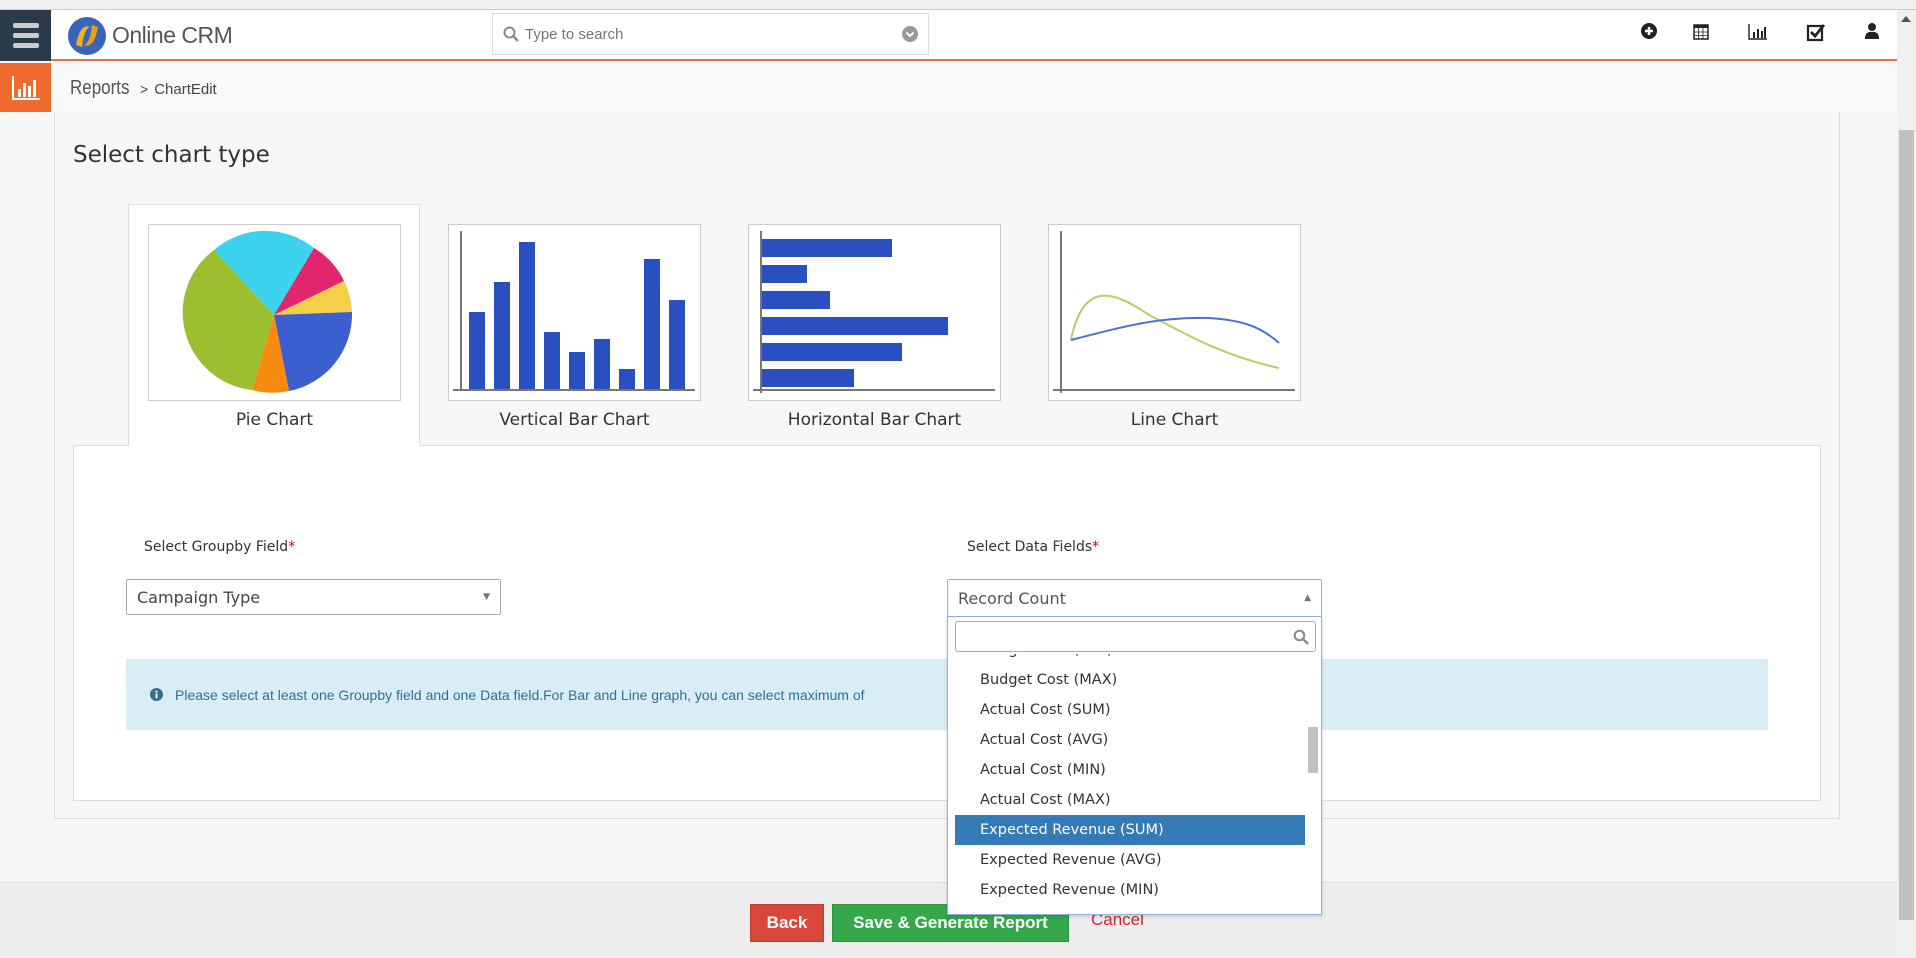 Image resolution: width=1916 pixels, height=958 pixels. I want to click on user-icon, so click(1872, 34).